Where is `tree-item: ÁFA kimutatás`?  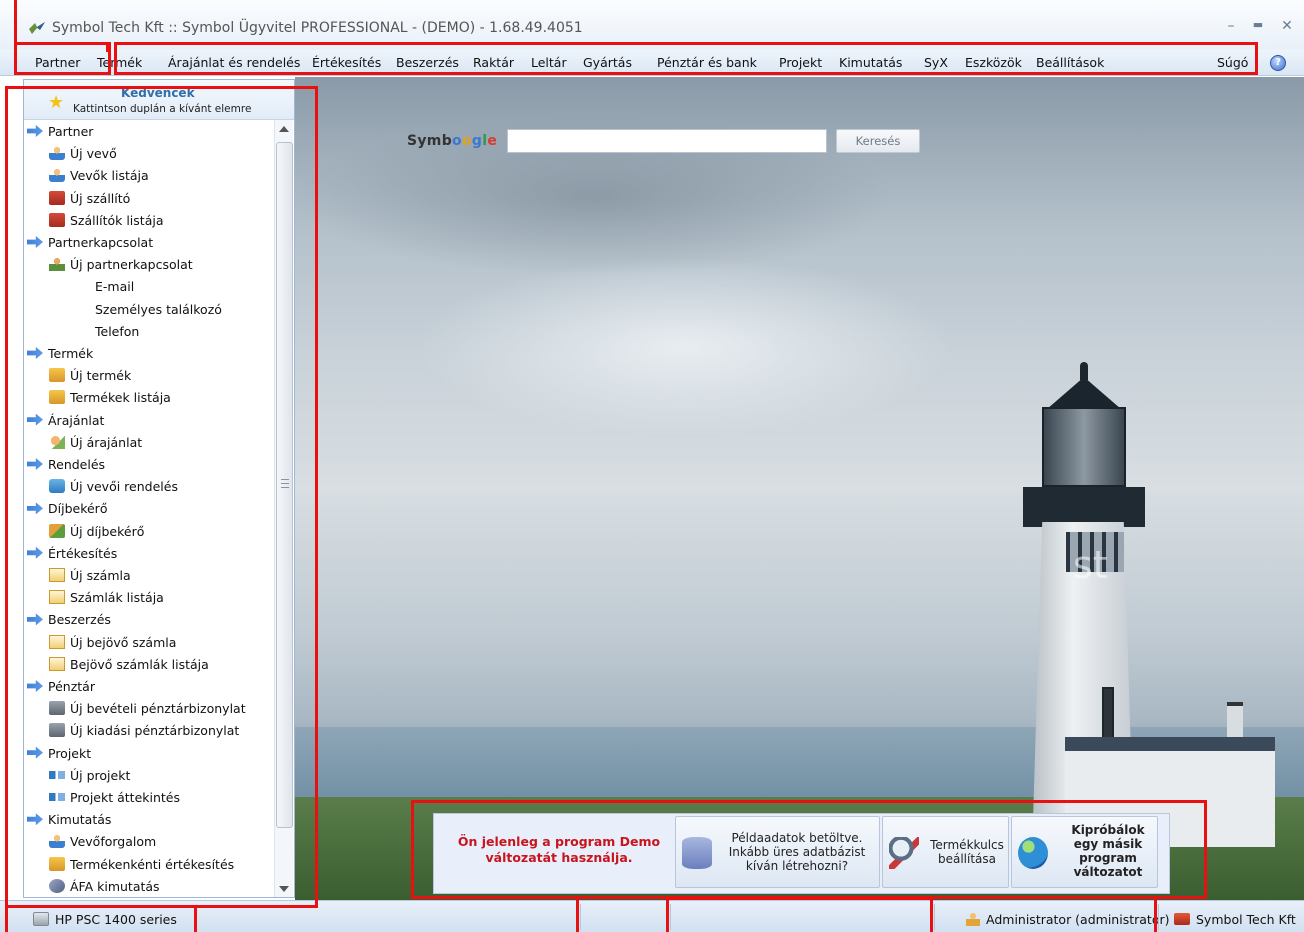 tree-item: ÁFA kimutatás is located at coordinates (104, 887).